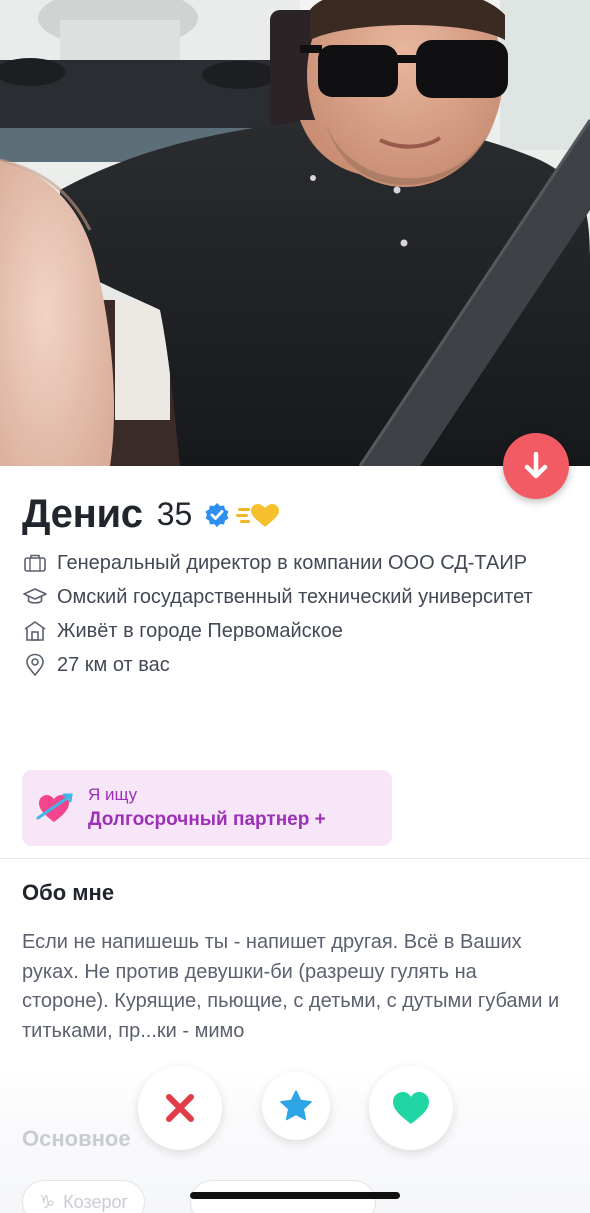 The height and width of the screenshot is (1213, 590). I want to click on close-icon, so click(180, 1108).